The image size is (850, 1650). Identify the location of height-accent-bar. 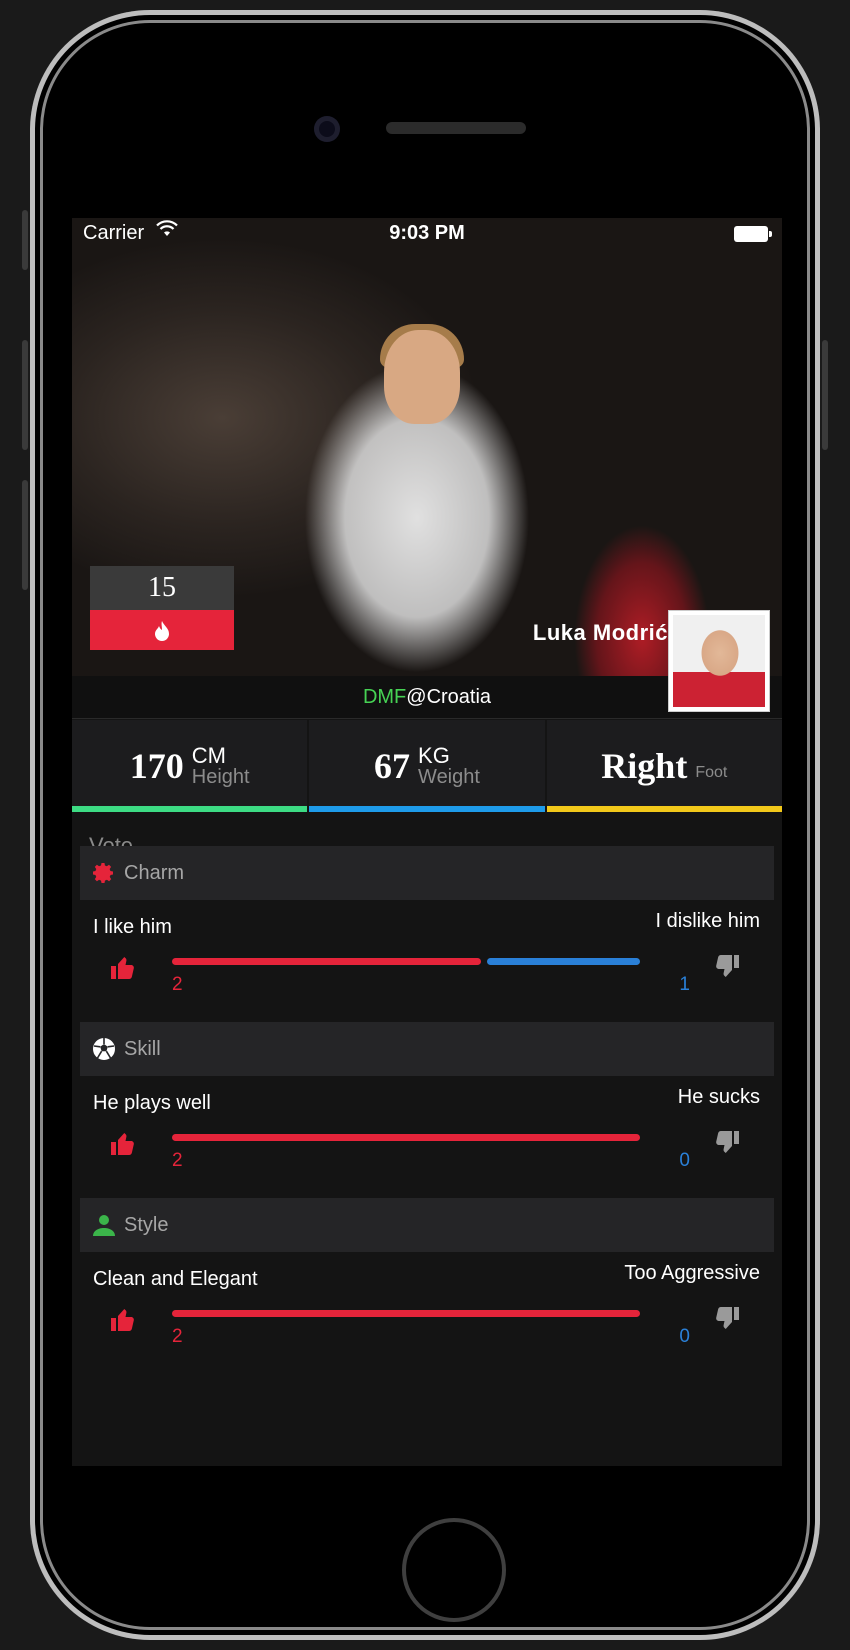
(190, 809).